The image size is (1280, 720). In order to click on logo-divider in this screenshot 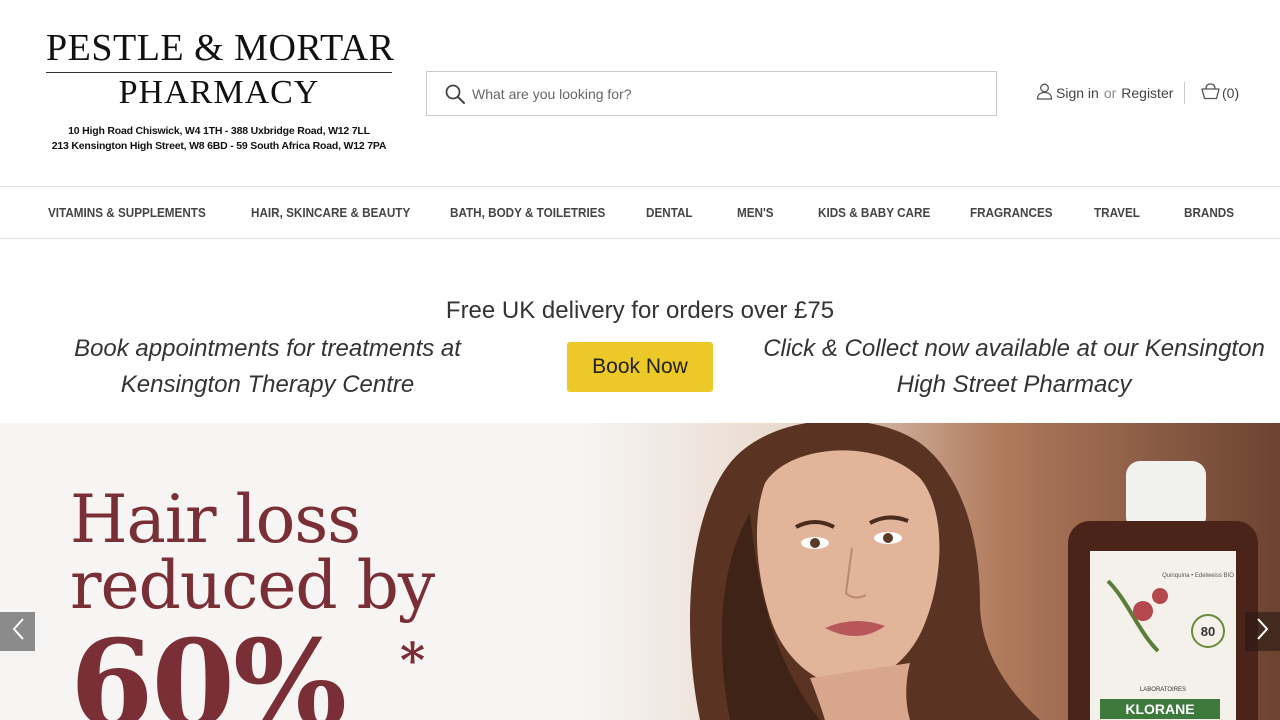, I will do `click(219, 72)`.